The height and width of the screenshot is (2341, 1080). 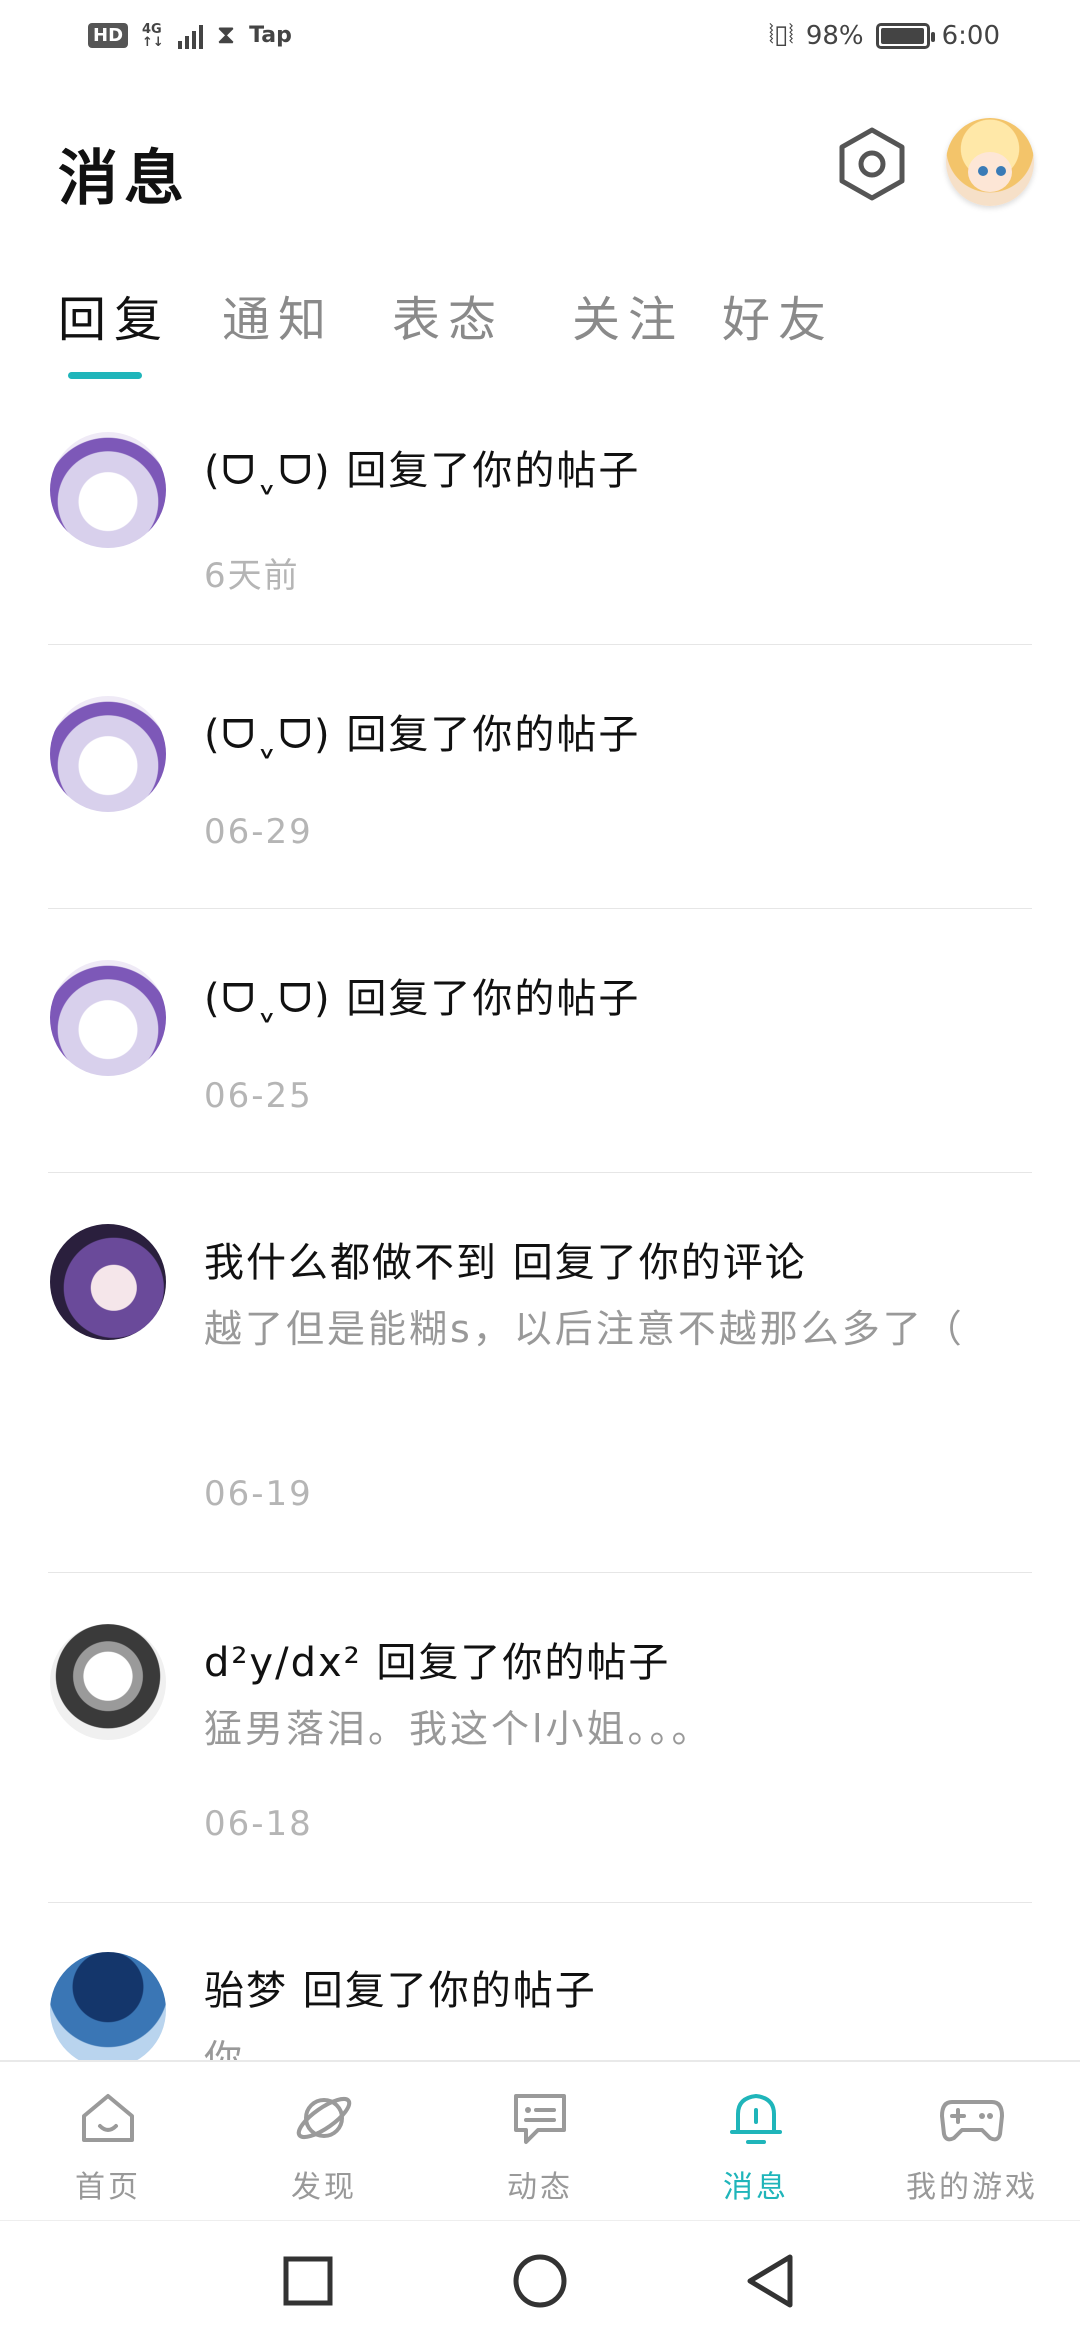 I want to click on bottom-nav: 首页 发现 动态 消息 我的游戏, so click(x=540, y=2141).